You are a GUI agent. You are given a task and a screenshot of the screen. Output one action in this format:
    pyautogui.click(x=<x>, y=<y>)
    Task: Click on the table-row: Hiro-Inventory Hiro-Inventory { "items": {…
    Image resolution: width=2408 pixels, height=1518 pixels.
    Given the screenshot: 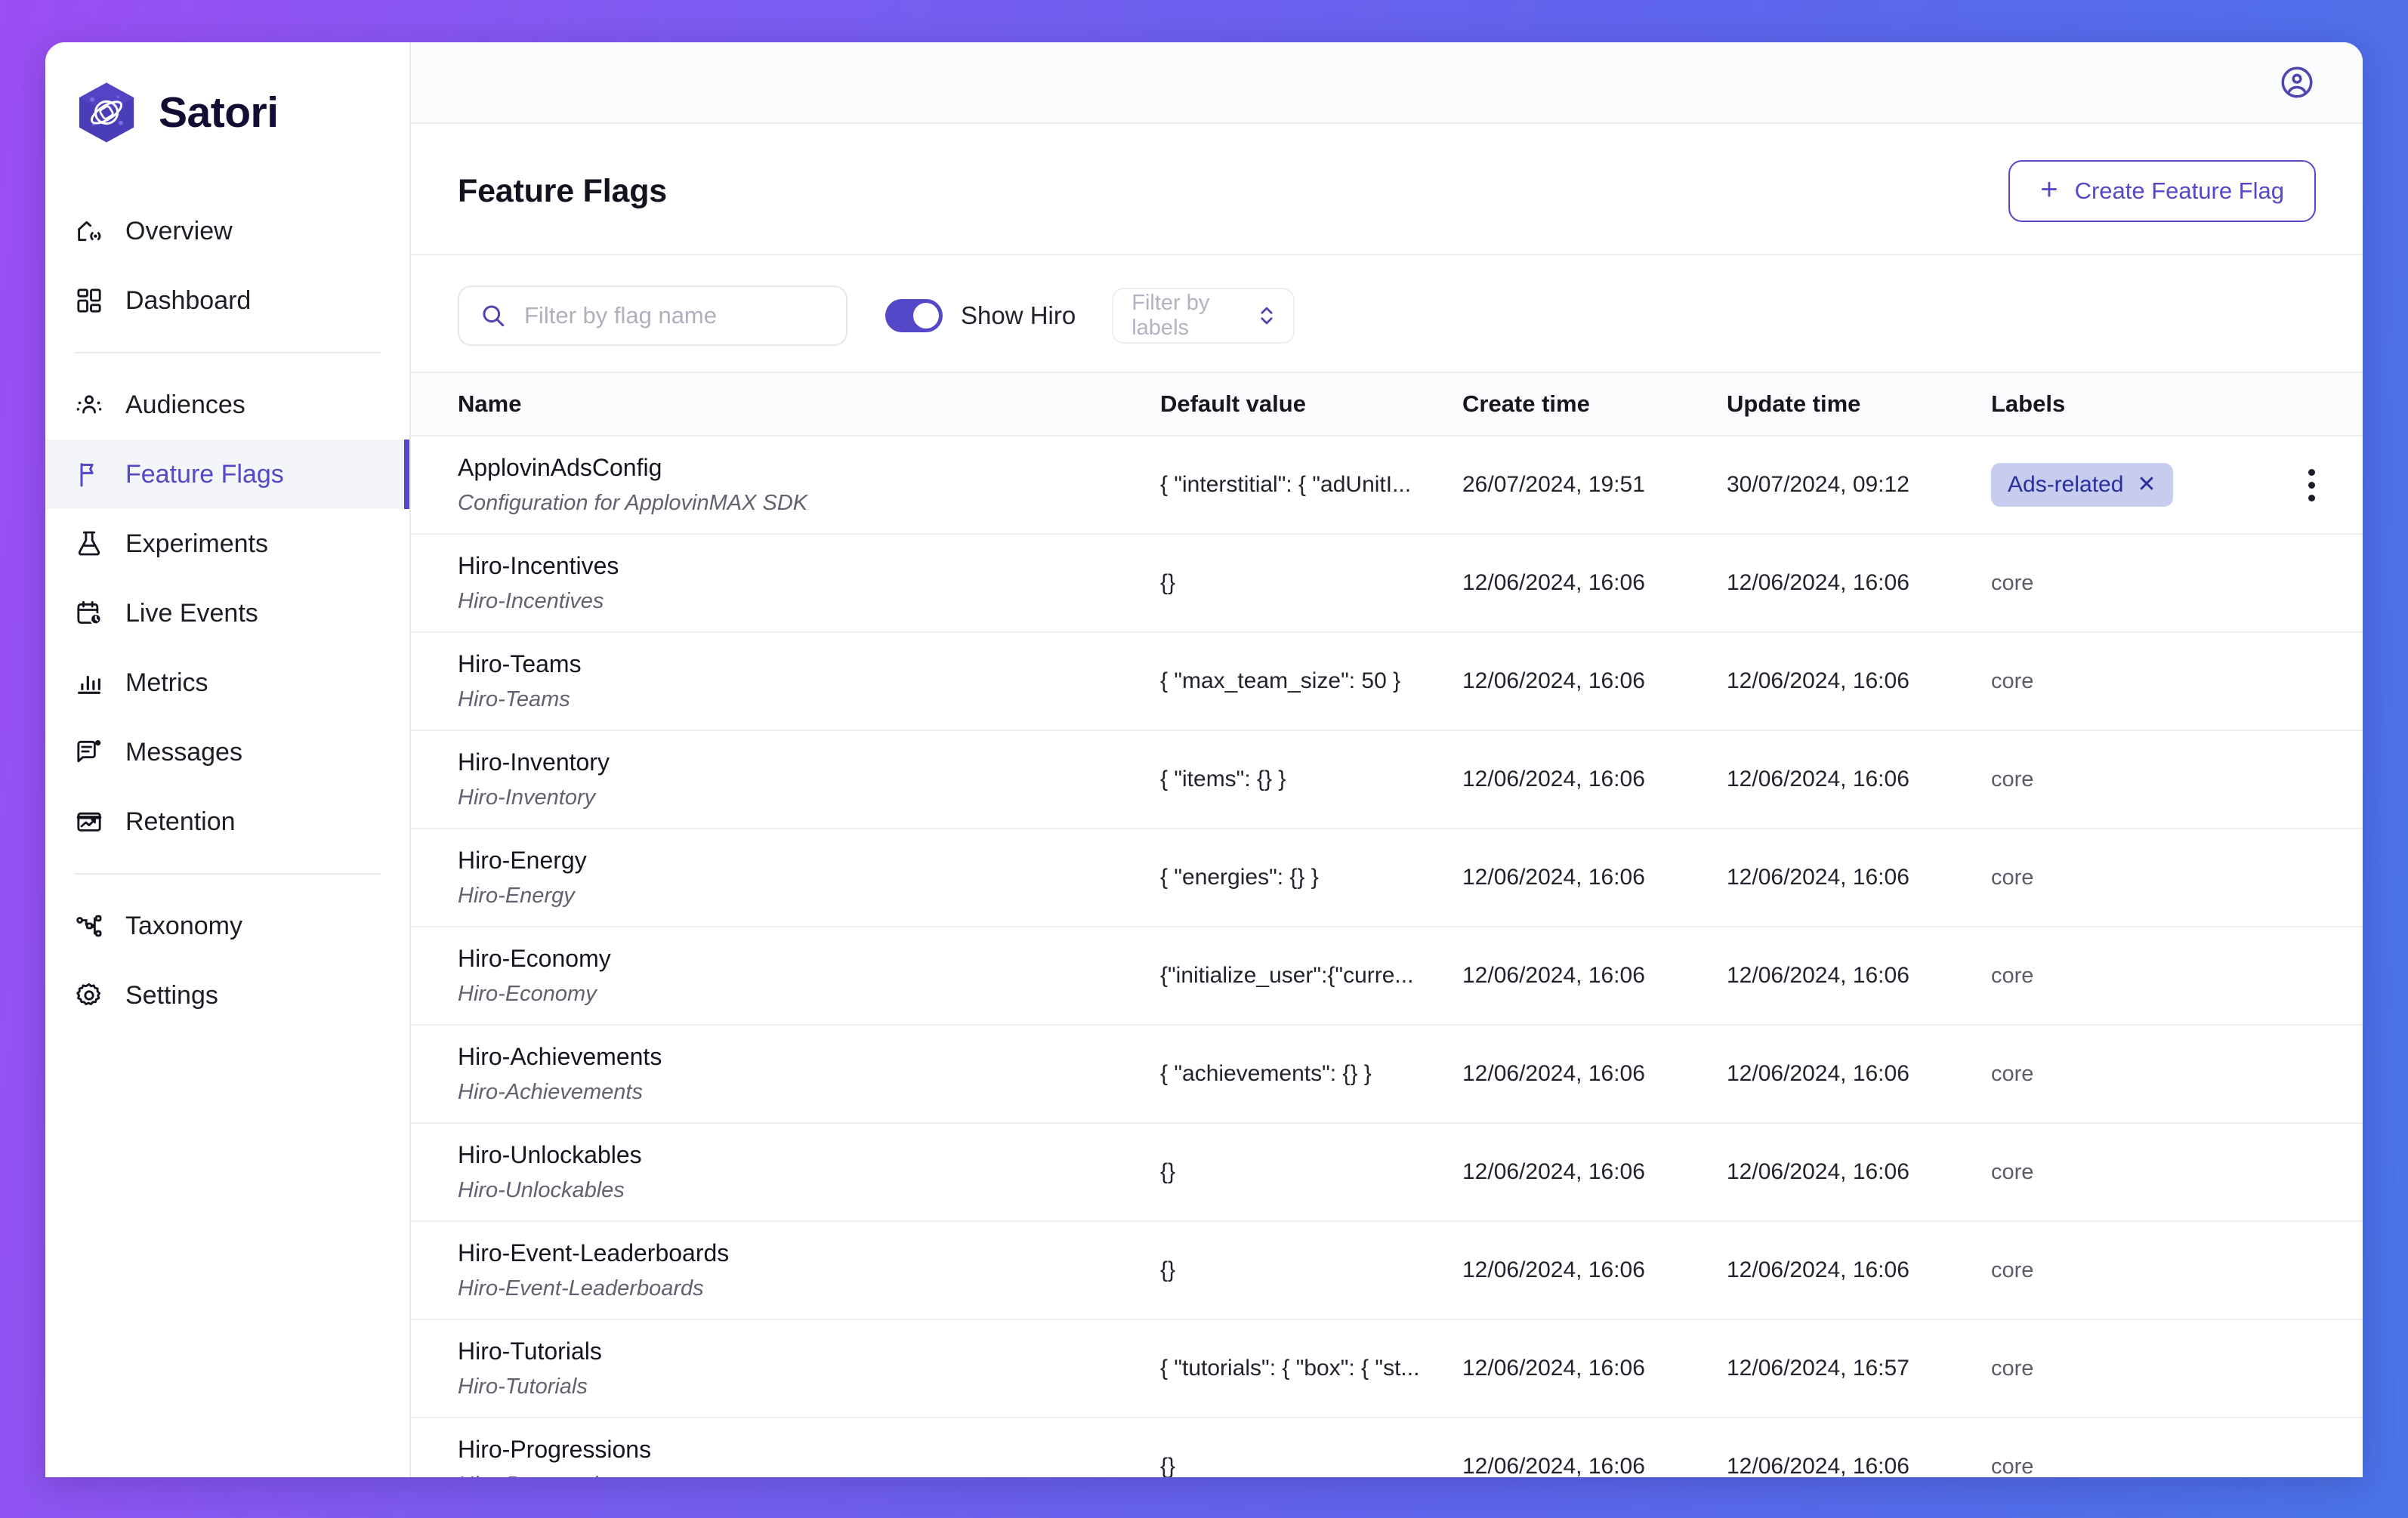 What is the action you would take?
    pyautogui.click(x=1387, y=780)
    